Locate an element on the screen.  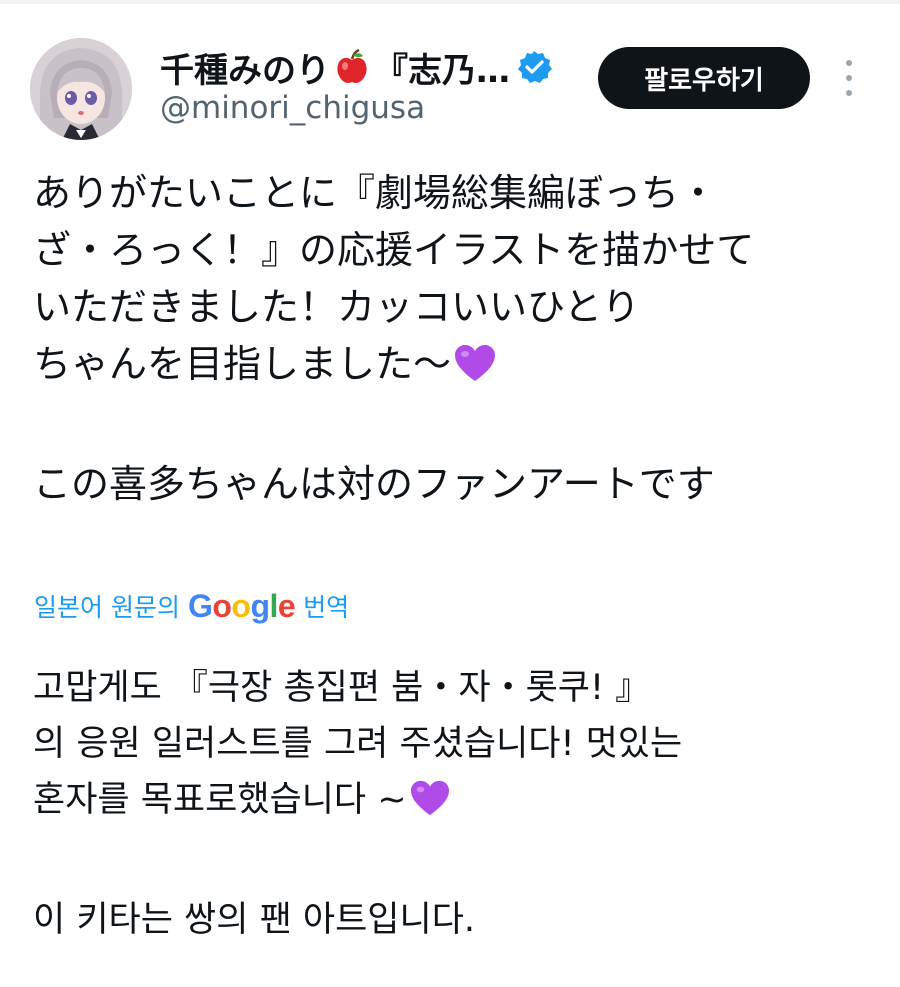
follow-button: 팔로우하기 is located at coordinates (704, 78).